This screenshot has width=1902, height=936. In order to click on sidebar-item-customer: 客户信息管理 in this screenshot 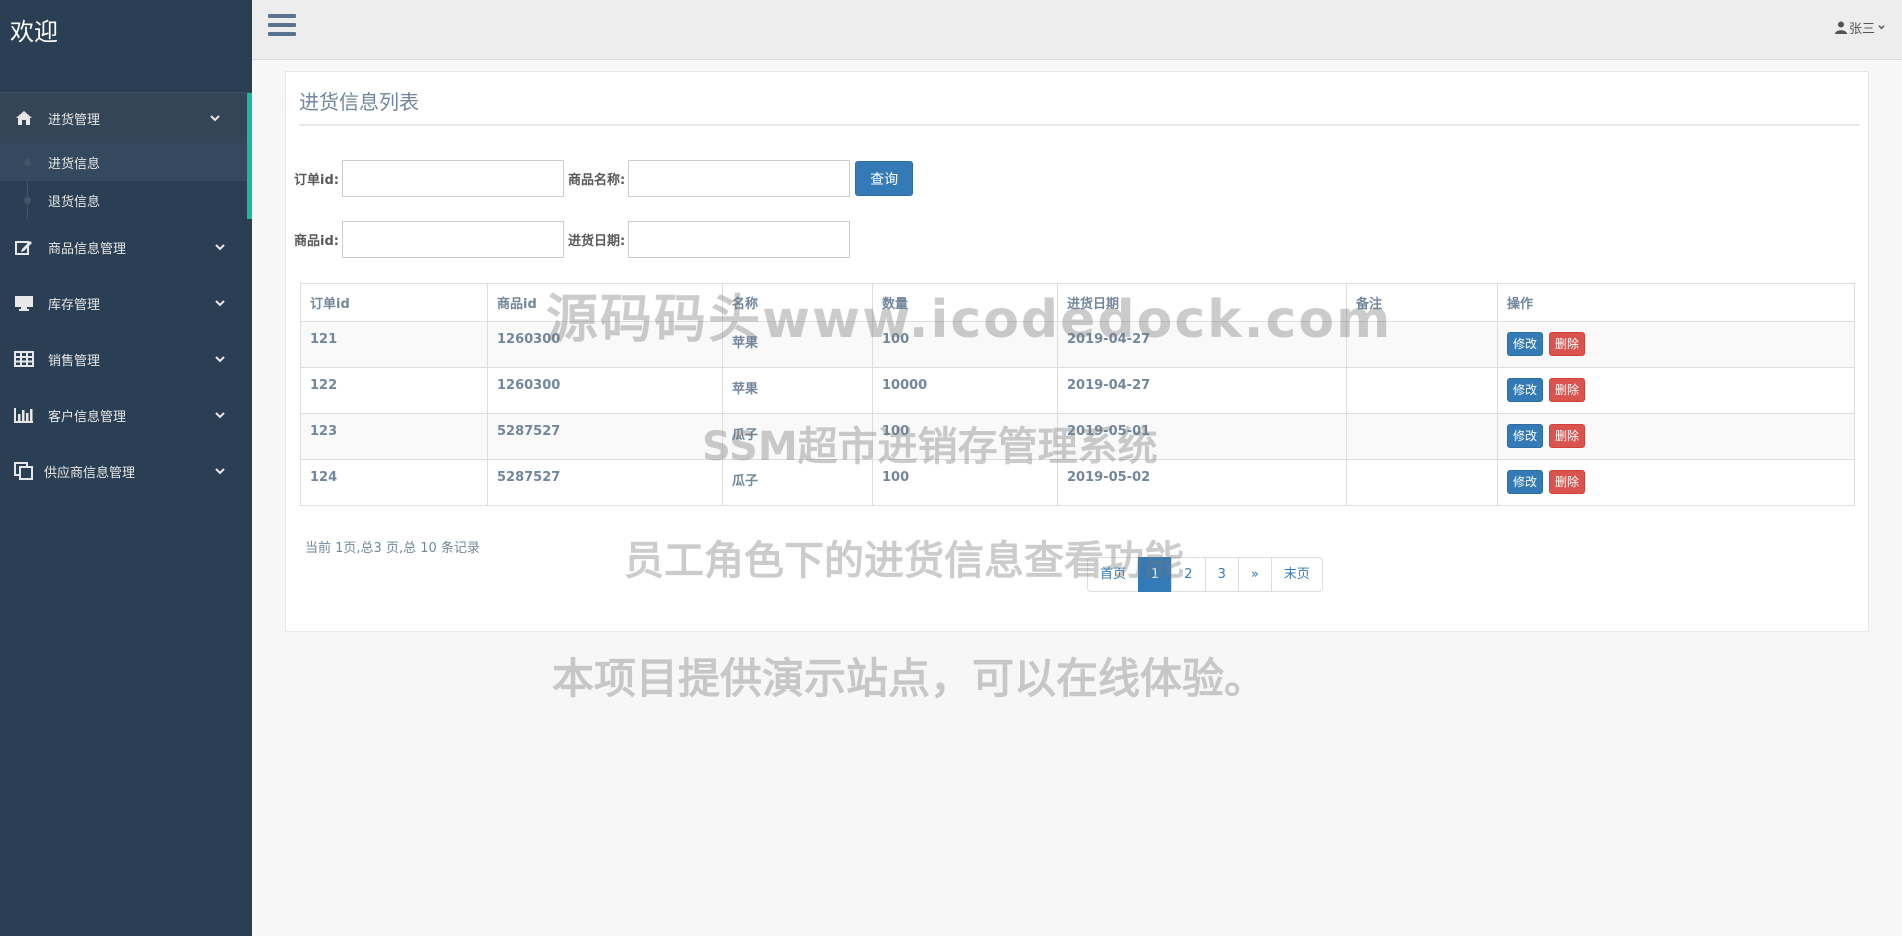, I will do `click(126, 415)`.